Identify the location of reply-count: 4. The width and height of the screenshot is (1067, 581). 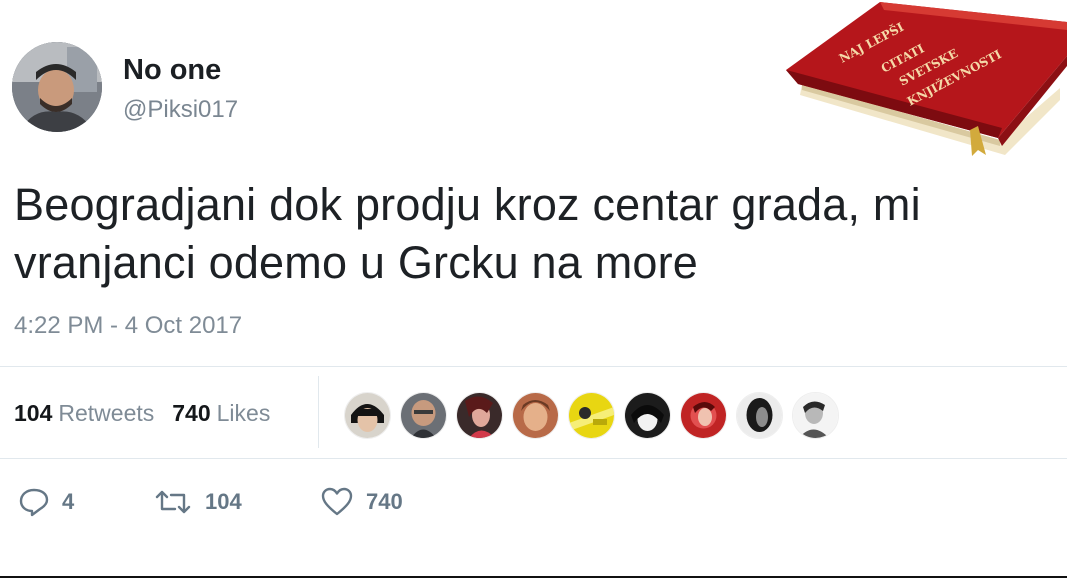
(68, 501).